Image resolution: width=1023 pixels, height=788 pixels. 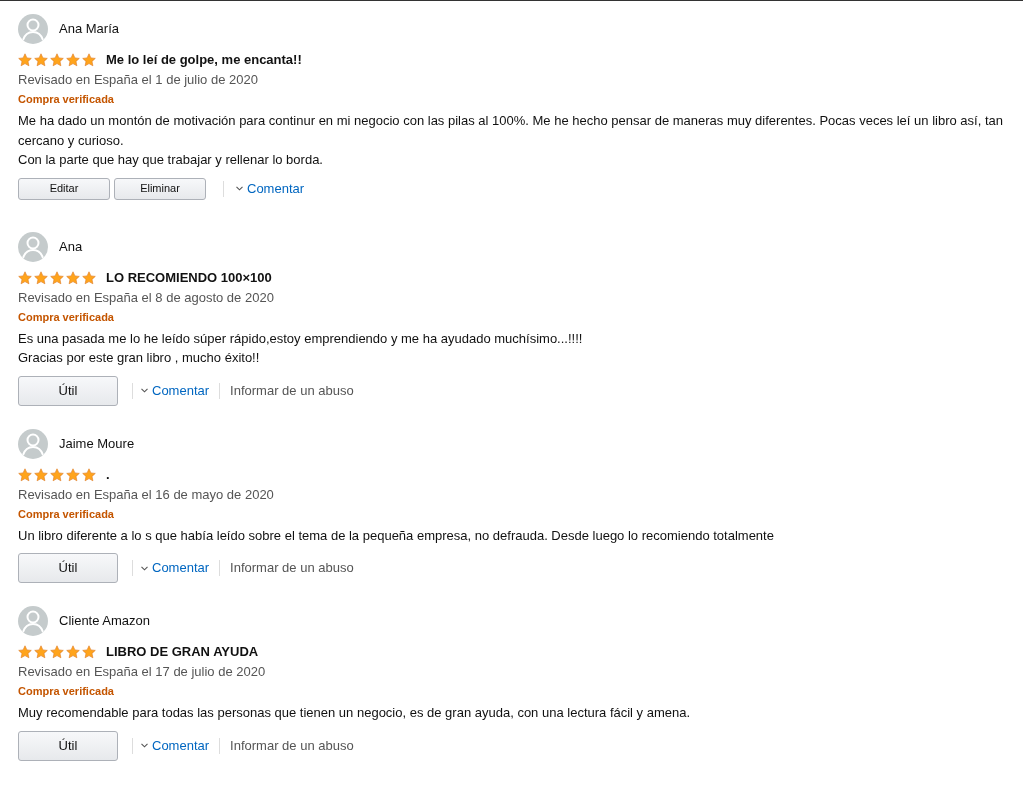 What do you see at coordinates (89, 29) in the screenshot?
I see `reviewer-name: Ana María` at bounding box center [89, 29].